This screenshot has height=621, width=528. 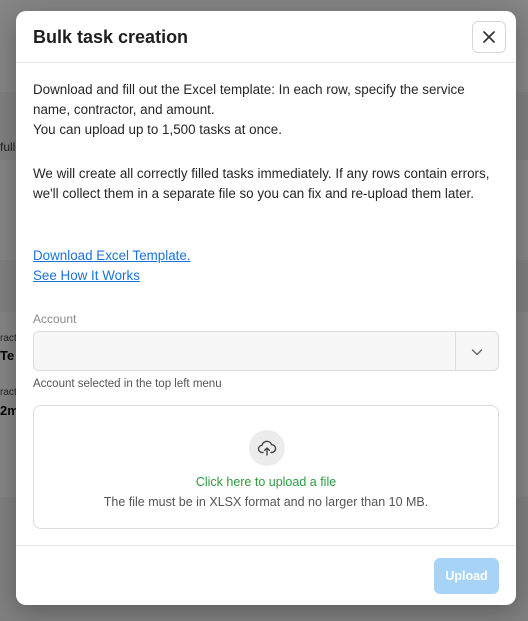 I want to click on select-divider, so click(x=455, y=351).